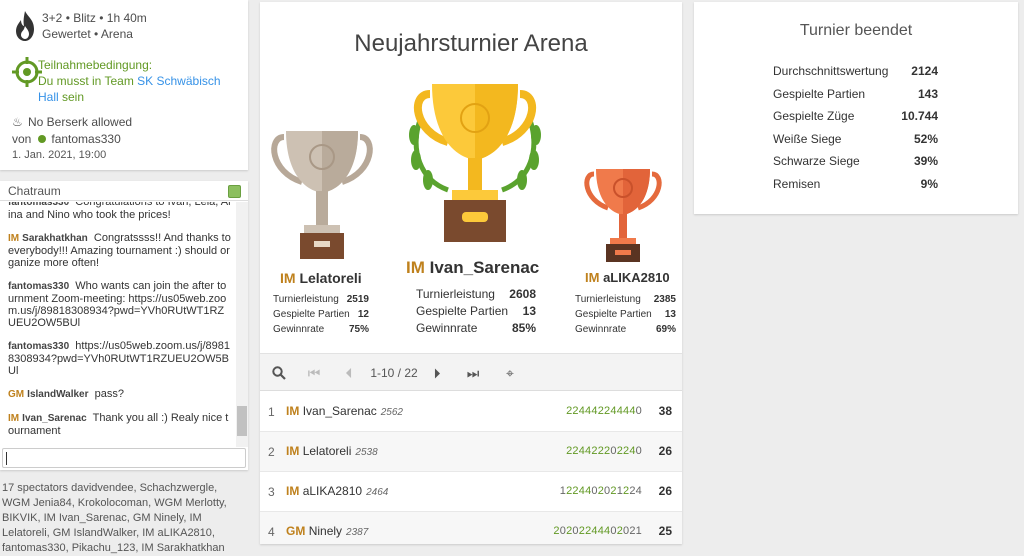  Describe the element at coordinates (471, 452) in the screenshot. I see `table-row: 2 IM Lelatoreli 2538 224422202240 26` at that location.